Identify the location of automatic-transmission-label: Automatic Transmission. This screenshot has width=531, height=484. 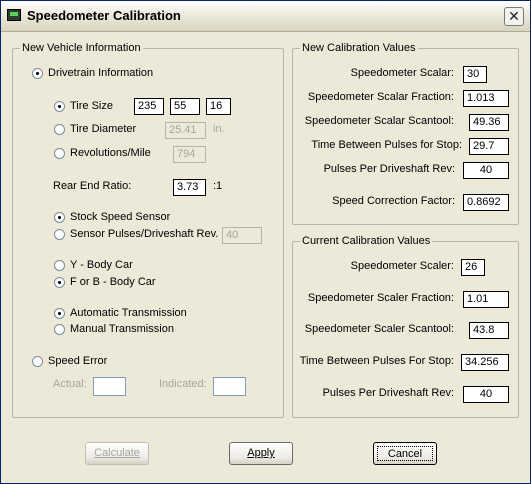
(128, 313).